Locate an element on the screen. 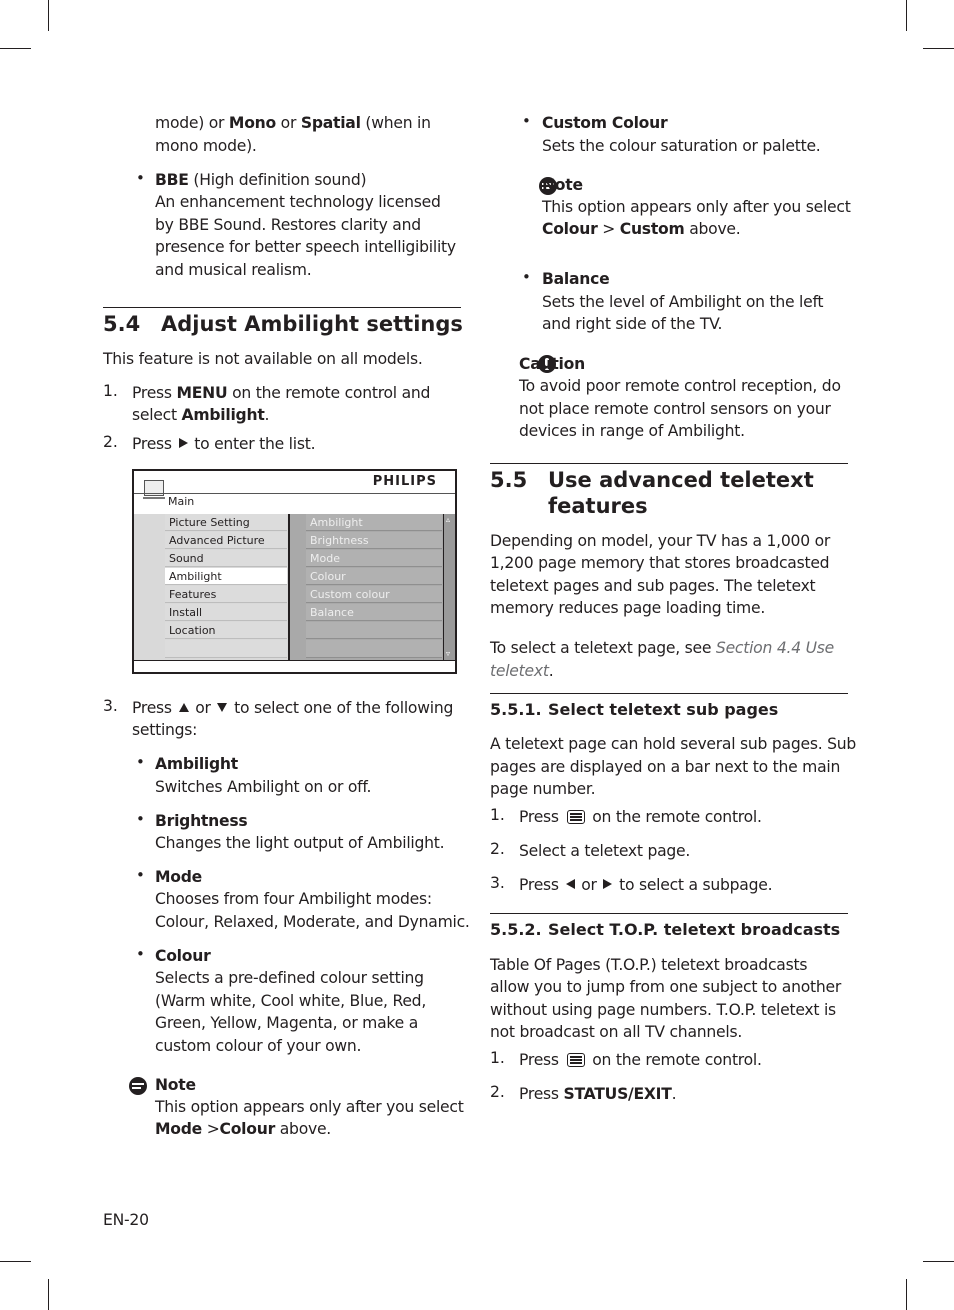 This screenshot has height=1310, width=954. menu-item-install: Install is located at coordinates (226, 612).